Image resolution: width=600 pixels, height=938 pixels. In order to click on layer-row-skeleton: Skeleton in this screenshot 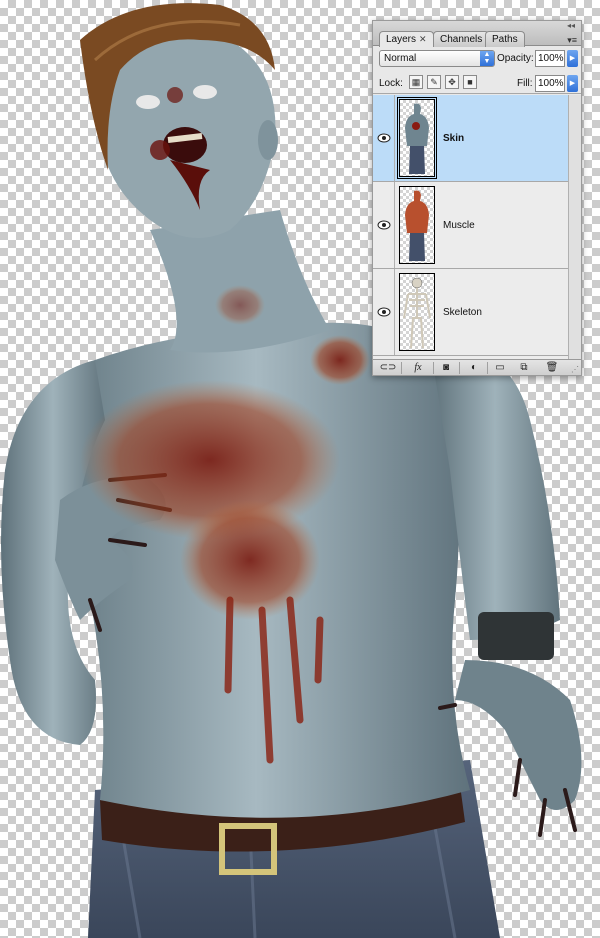, I will do `click(470, 312)`.